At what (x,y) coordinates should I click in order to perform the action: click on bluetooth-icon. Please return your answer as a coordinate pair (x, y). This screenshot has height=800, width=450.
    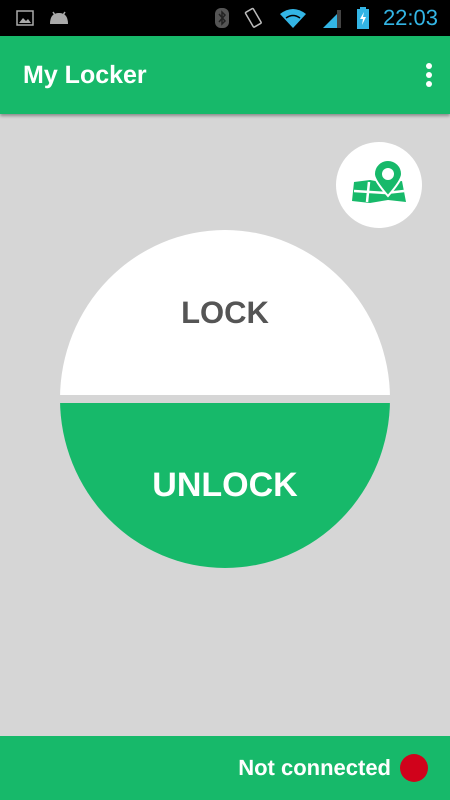
    Looking at the image, I should click on (221, 18).